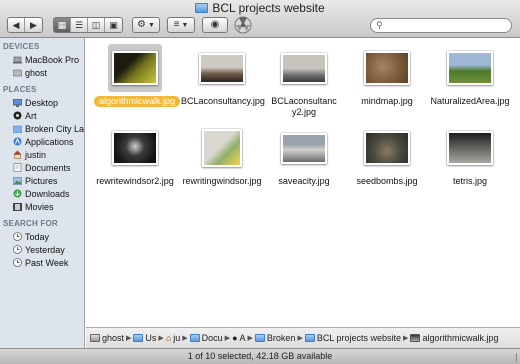 This screenshot has width=520, height=364. What do you see at coordinates (42, 236) in the screenshot?
I see `sidebar-item-today: Today` at bounding box center [42, 236].